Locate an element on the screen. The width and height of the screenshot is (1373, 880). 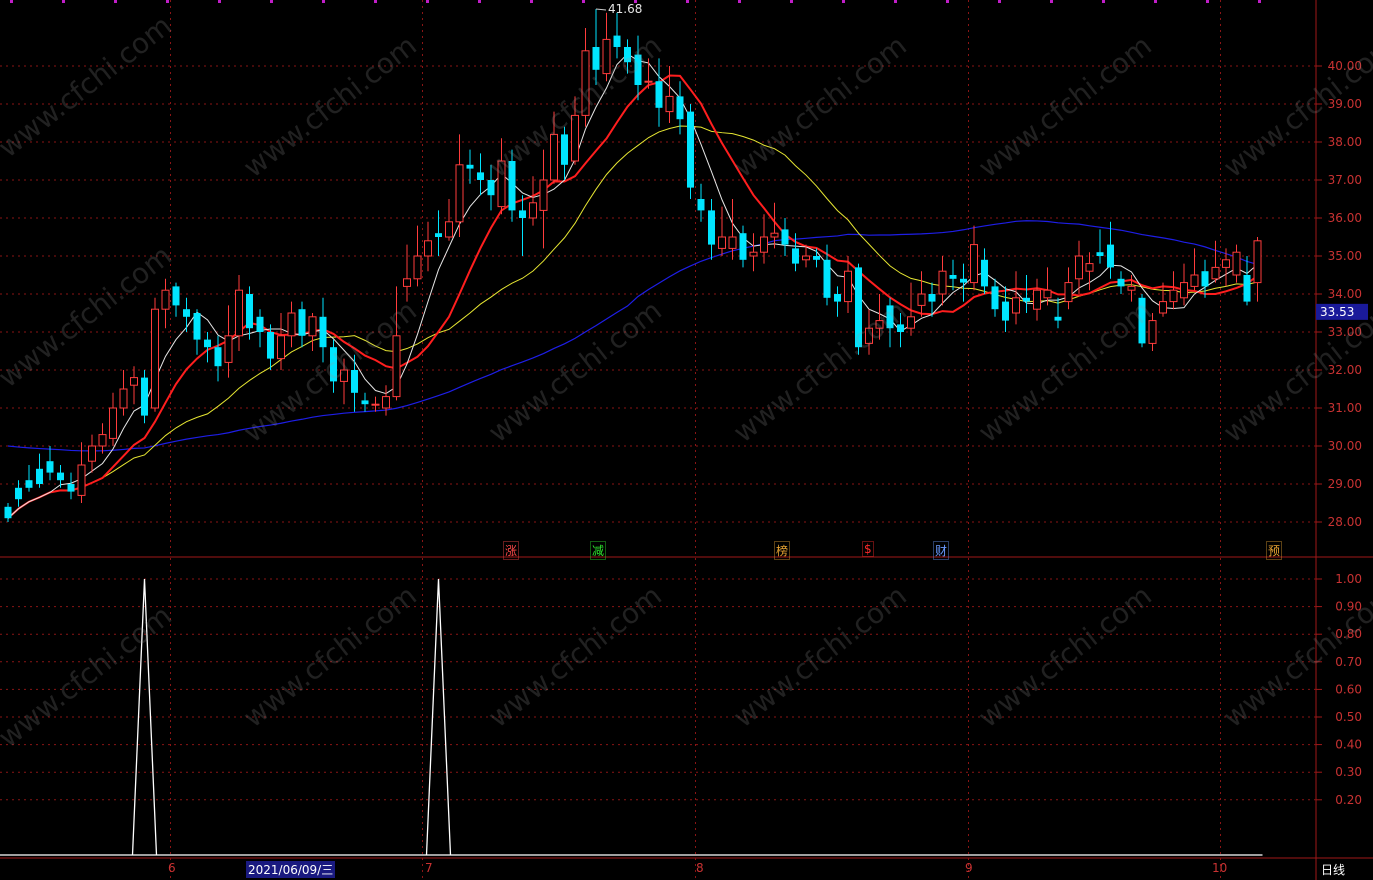
x-tick-label: 7 is located at coordinates (429, 868).